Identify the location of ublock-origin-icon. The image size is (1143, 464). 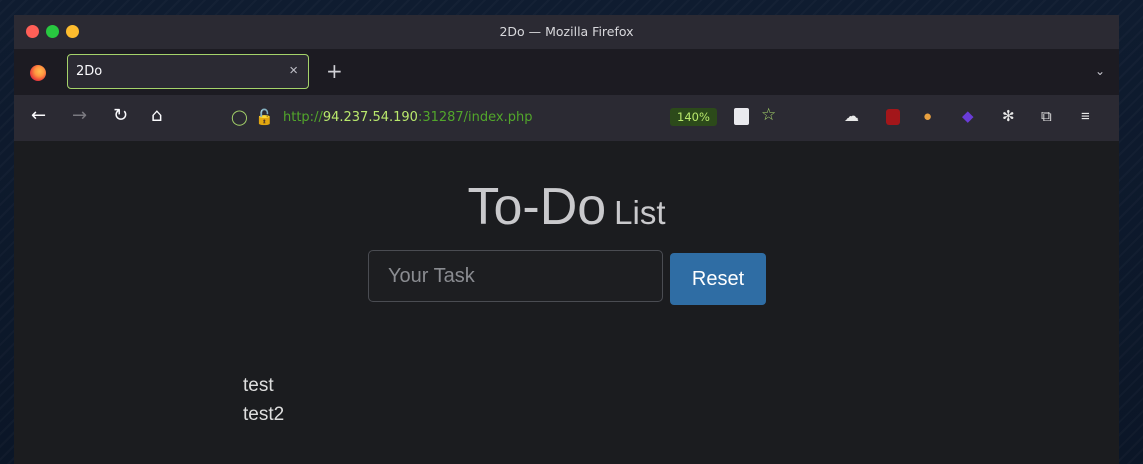
(893, 117).